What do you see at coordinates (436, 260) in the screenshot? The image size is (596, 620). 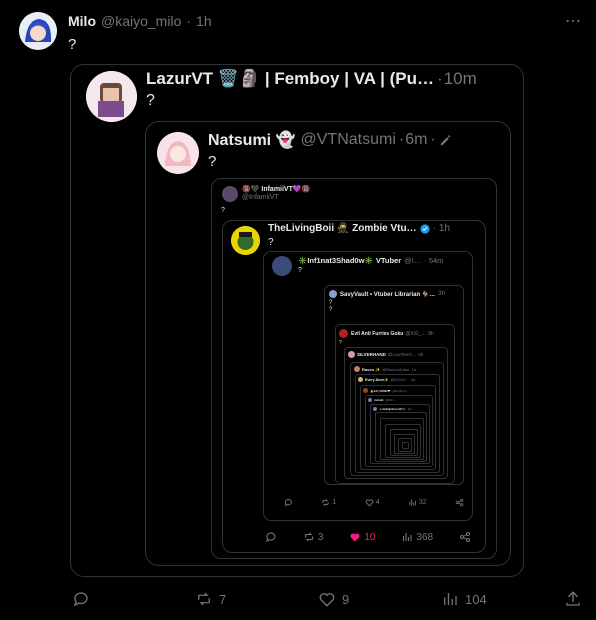 I see `timestamp: 54m` at bounding box center [436, 260].